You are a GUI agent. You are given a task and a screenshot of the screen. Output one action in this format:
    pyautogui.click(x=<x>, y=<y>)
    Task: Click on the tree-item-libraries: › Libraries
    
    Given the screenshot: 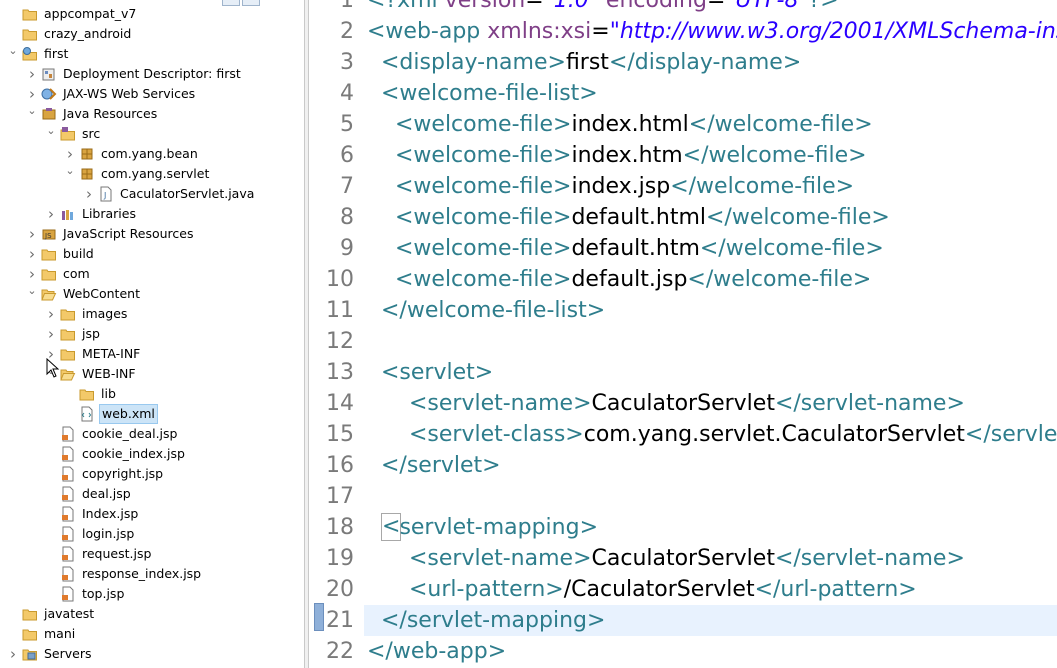 What is the action you would take?
    pyautogui.click(x=152, y=214)
    